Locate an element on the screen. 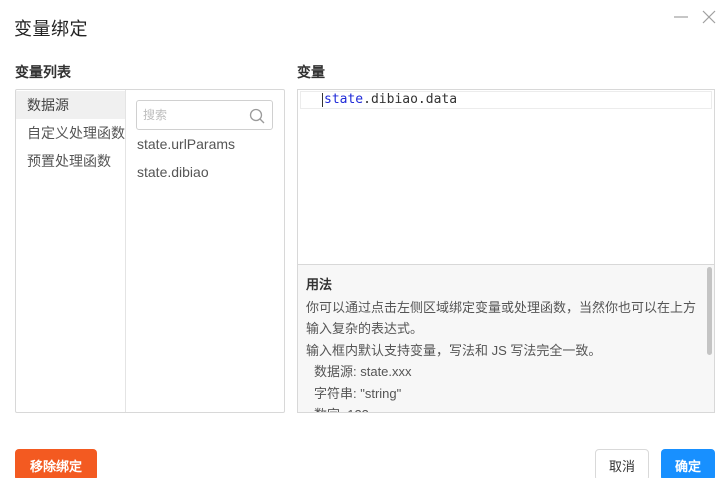 The height and width of the screenshot is (478, 726). search-box is located at coordinates (204, 115).